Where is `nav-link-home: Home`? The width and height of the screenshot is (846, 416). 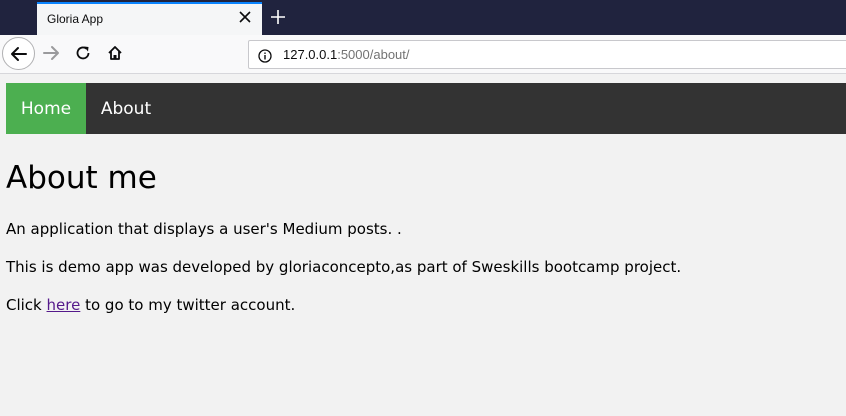
nav-link-home: Home is located at coordinates (46, 108).